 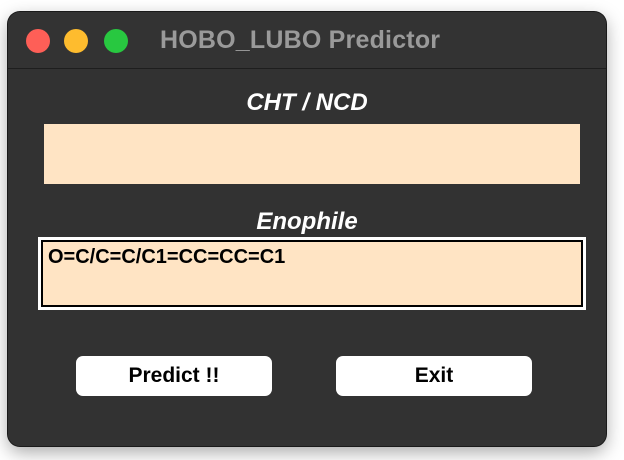 I want to click on maximize-window-button, so click(x=116, y=41).